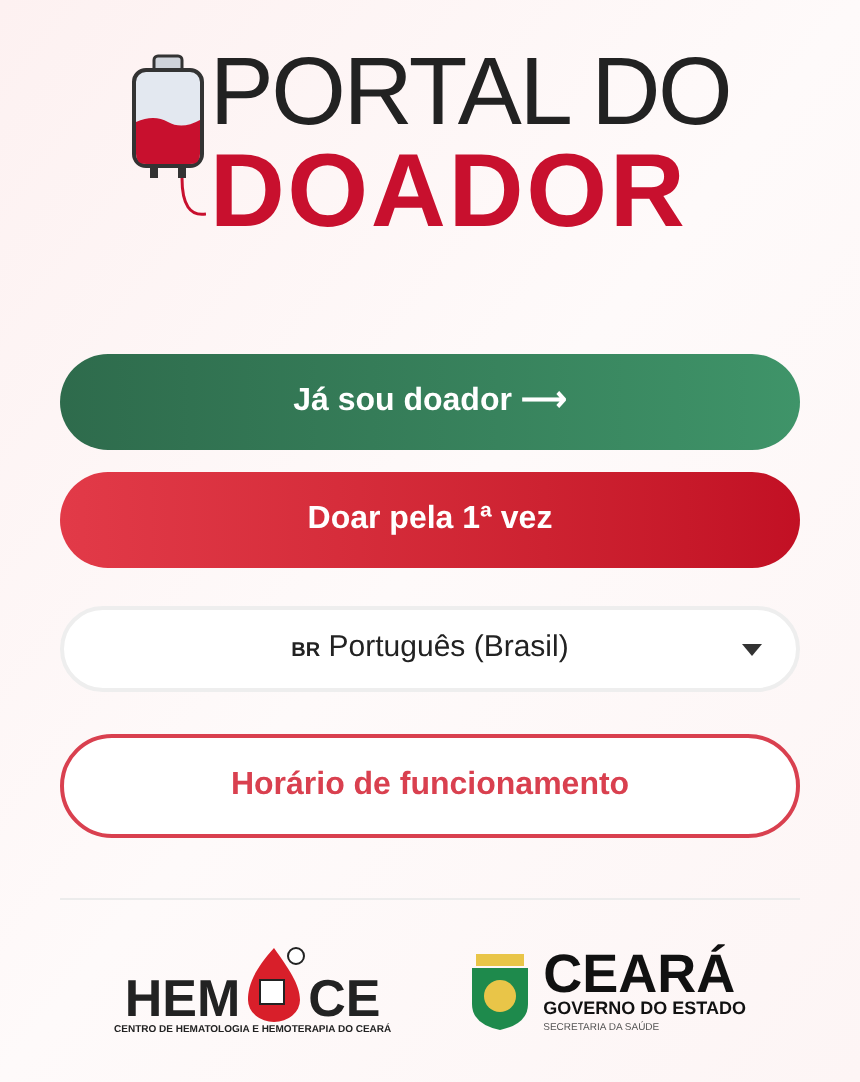 The width and height of the screenshot is (860, 1082). What do you see at coordinates (470, 94) in the screenshot?
I see `logo-title: PORTAL DO` at bounding box center [470, 94].